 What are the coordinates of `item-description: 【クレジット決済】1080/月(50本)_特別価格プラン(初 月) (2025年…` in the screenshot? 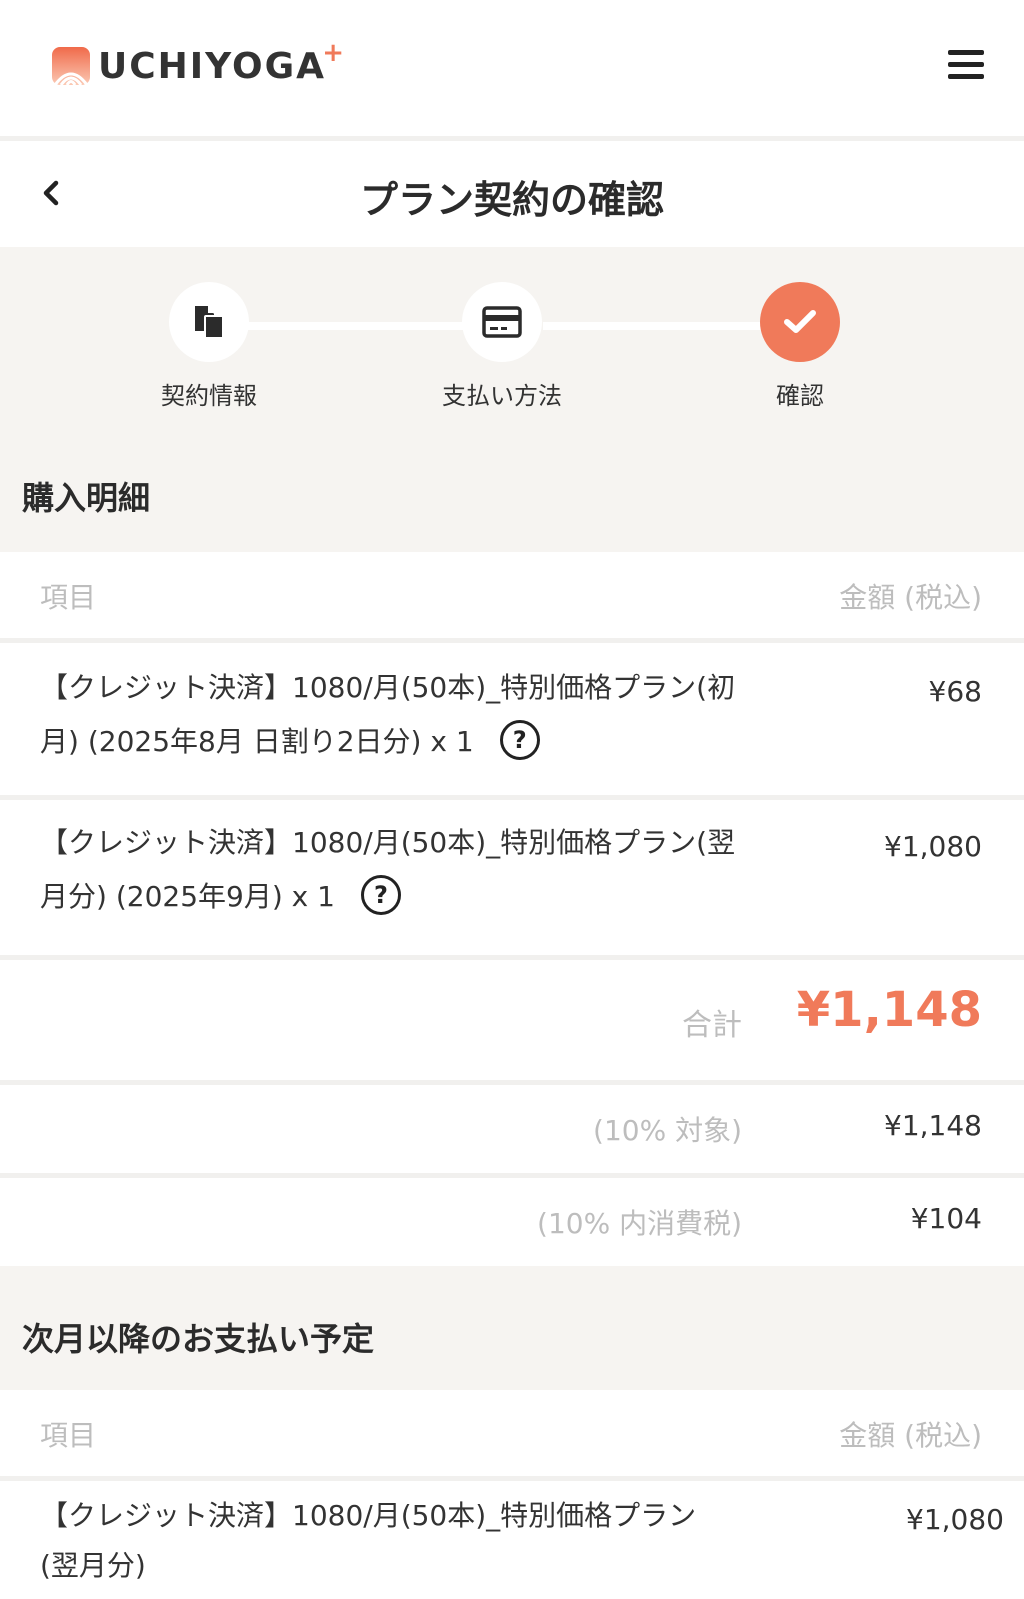 It's located at (410, 715).